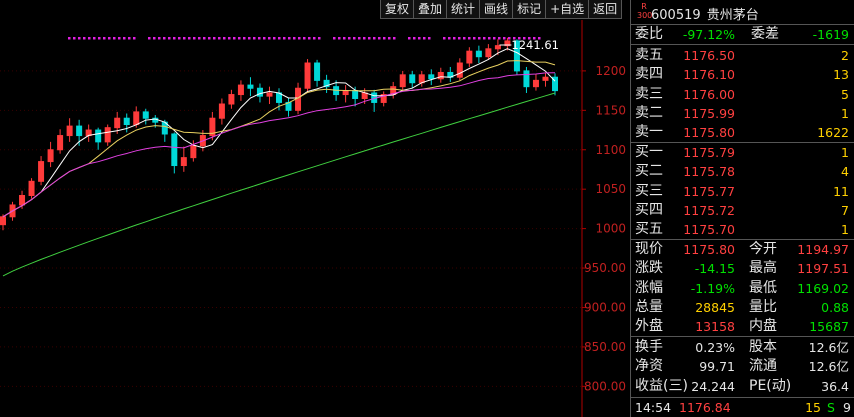 The height and width of the screenshot is (417, 854). What do you see at coordinates (463, 9) in the screenshot?
I see `toolbar-button: 统计` at bounding box center [463, 9].